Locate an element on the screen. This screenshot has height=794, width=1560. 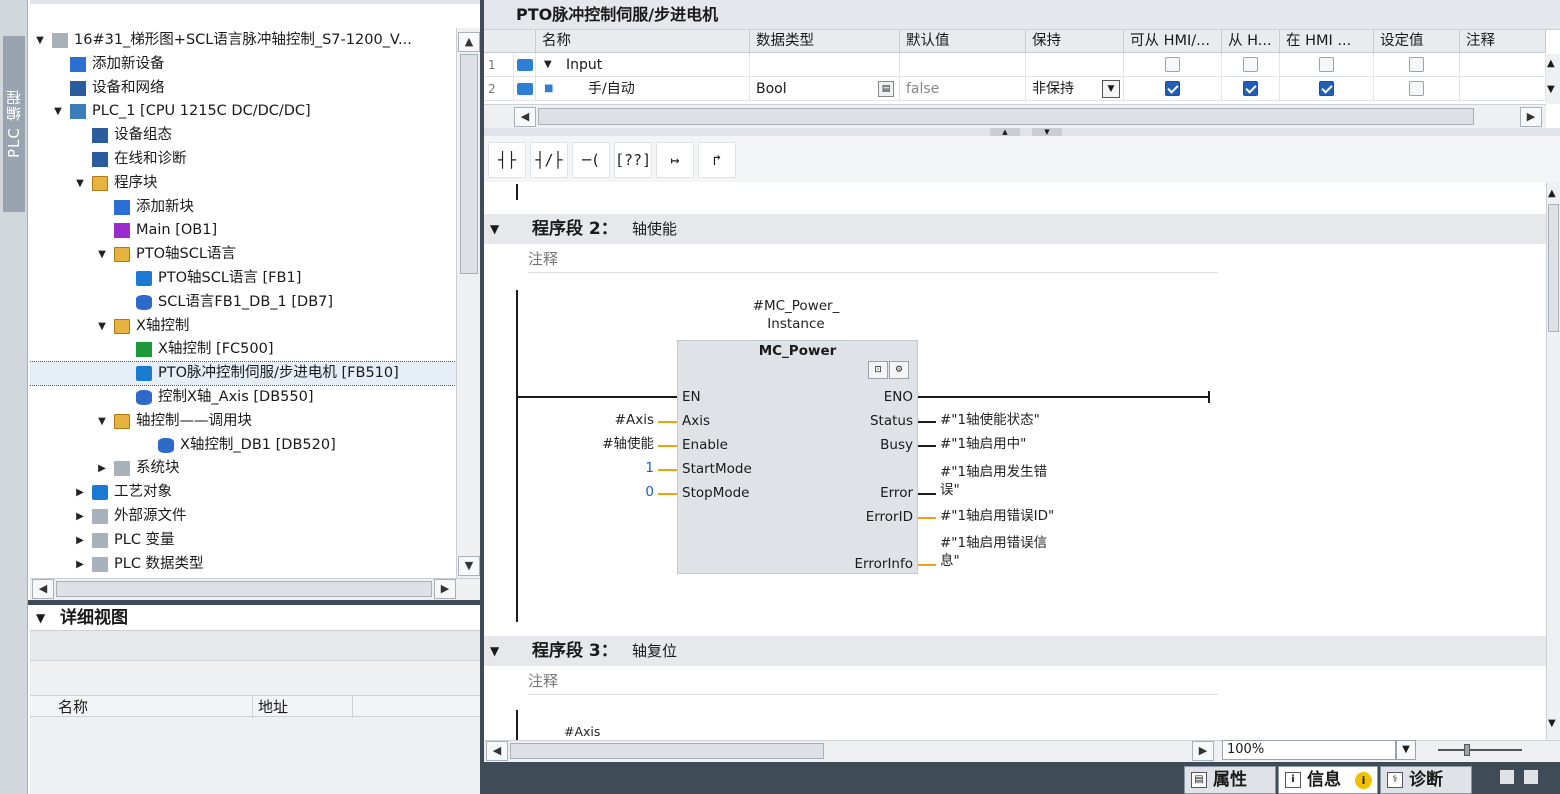
param-retain is located at coordinates (1075, 65).